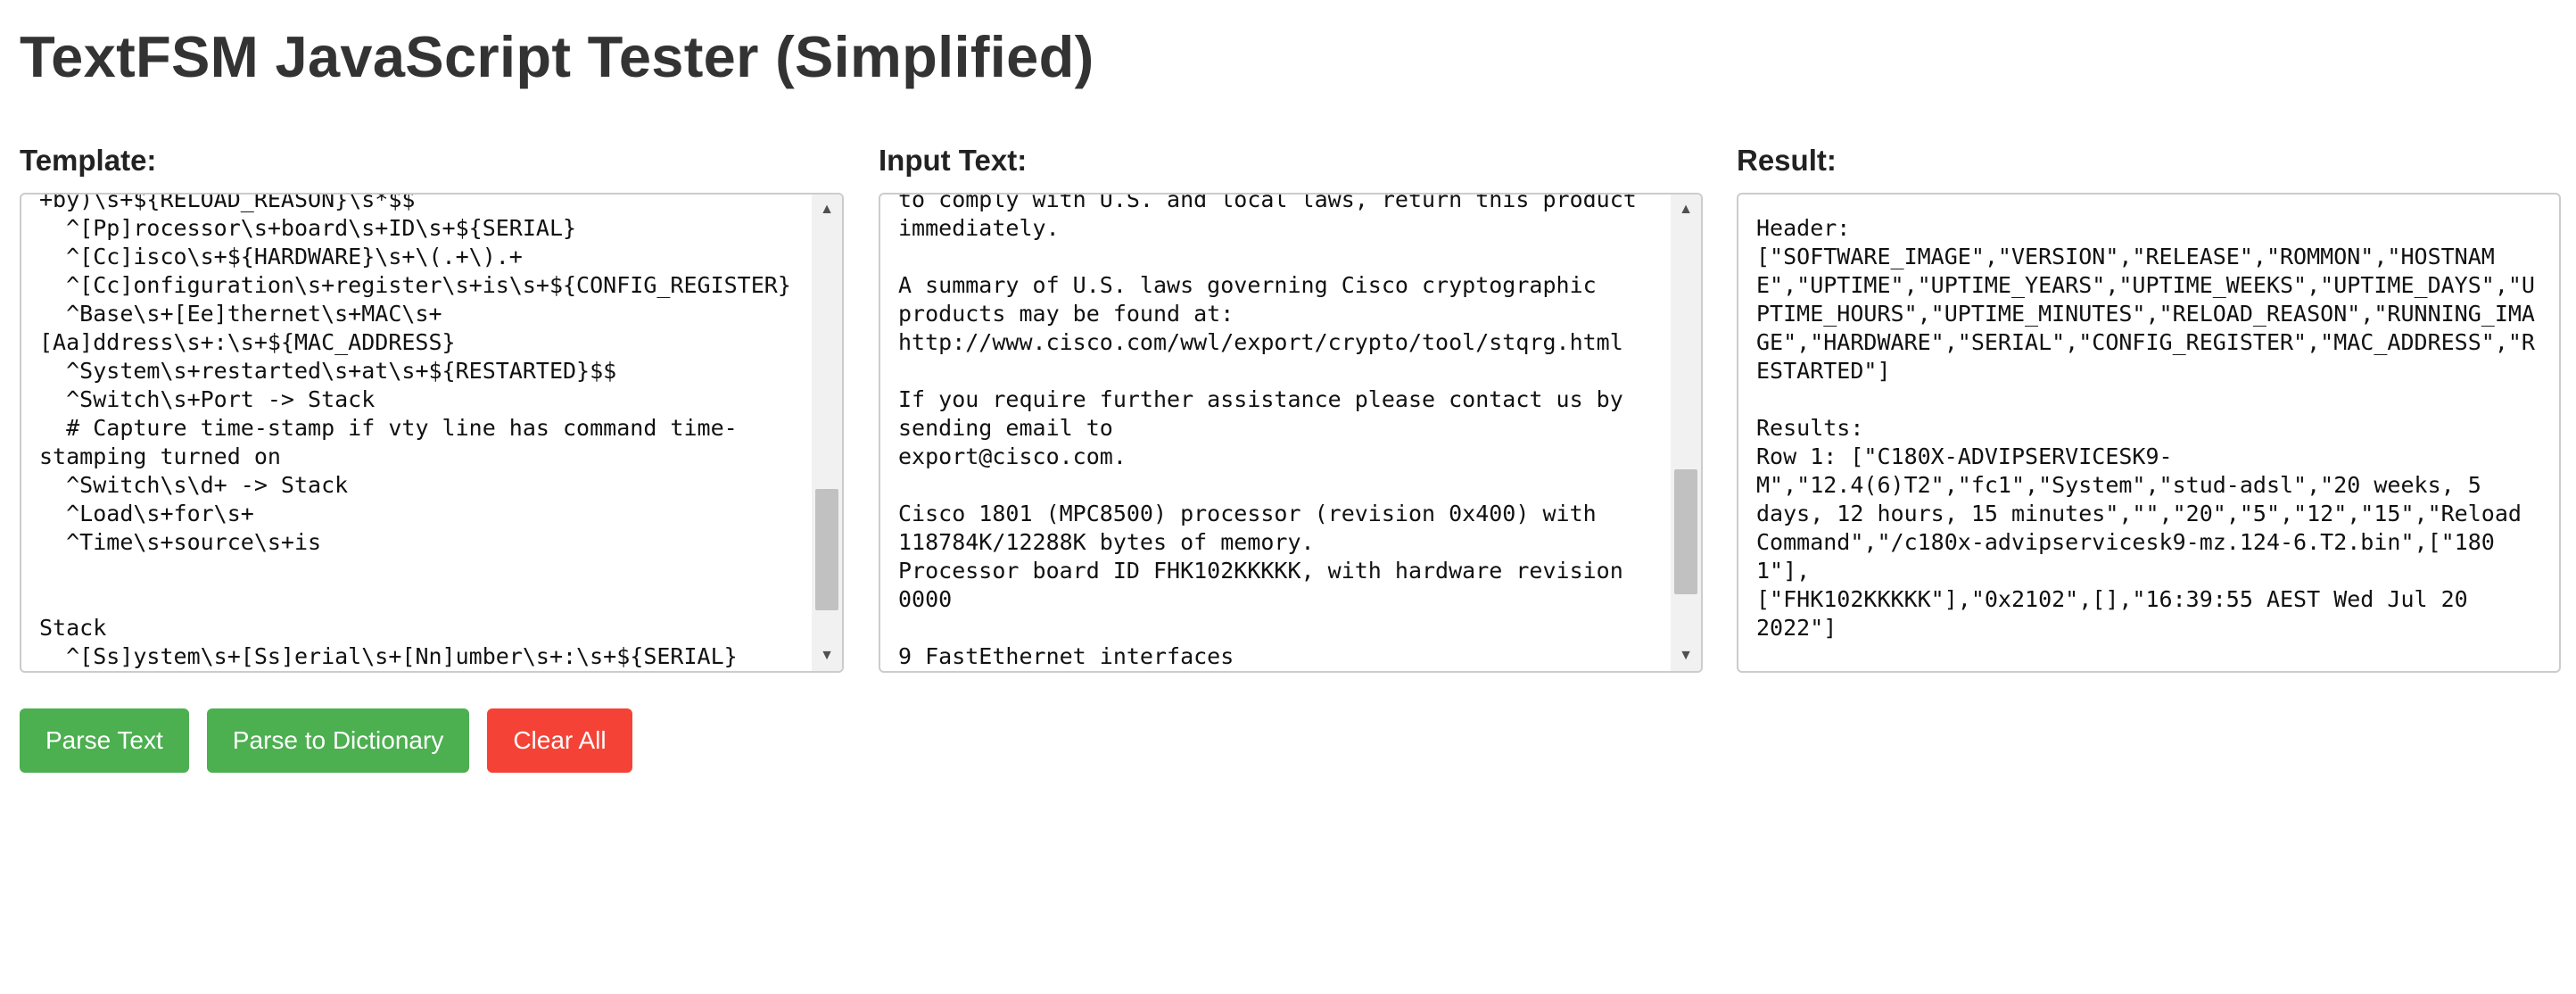 This screenshot has height=994, width=2576. I want to click on template-scroll-thumb, so click(827, 549).